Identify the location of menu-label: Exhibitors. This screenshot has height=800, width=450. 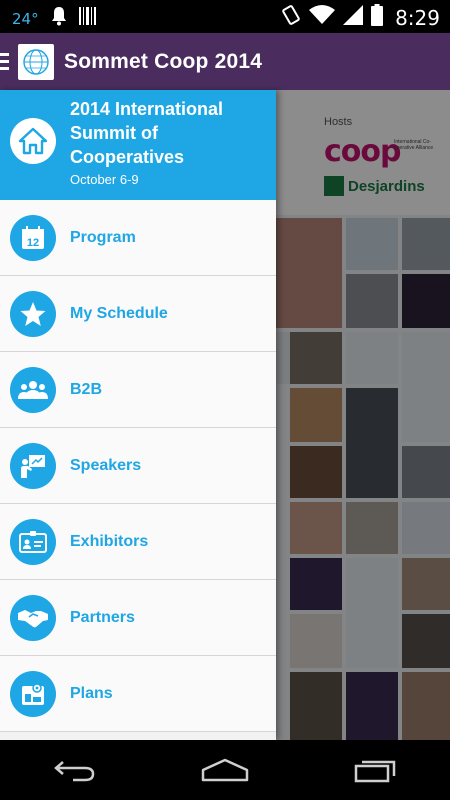
(109, 541).